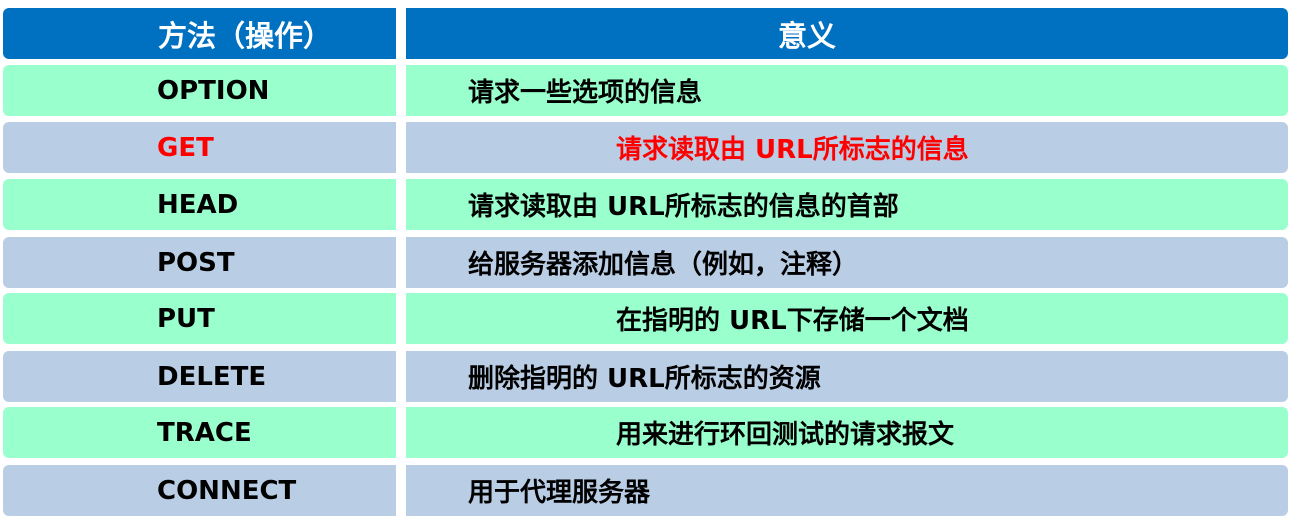  Describe the element at coordinates (199, 204) in the screenshot. I see `method-cell: HEAD` at that location.